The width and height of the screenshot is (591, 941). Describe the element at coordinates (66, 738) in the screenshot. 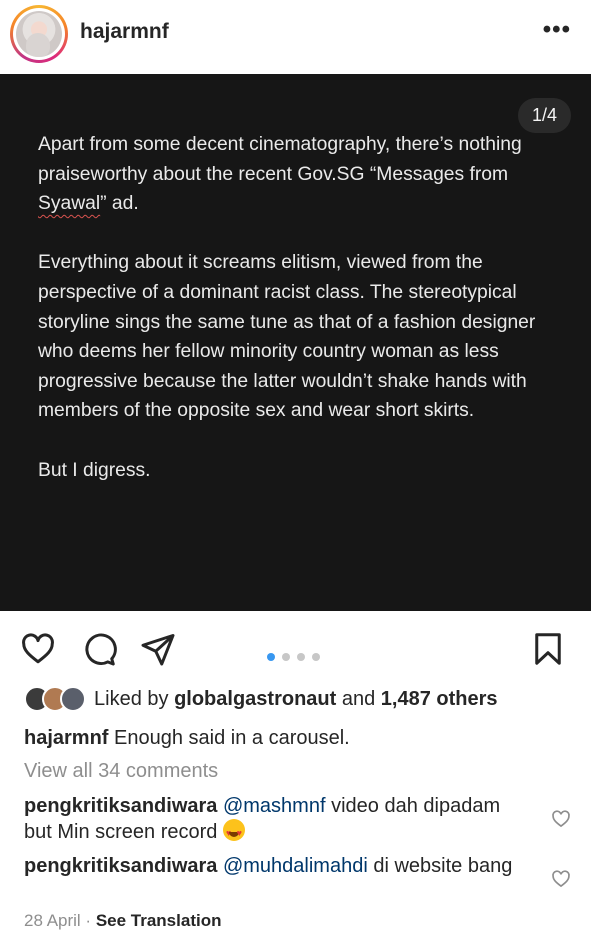

I see `caption-username: hajarmnf` at that location.